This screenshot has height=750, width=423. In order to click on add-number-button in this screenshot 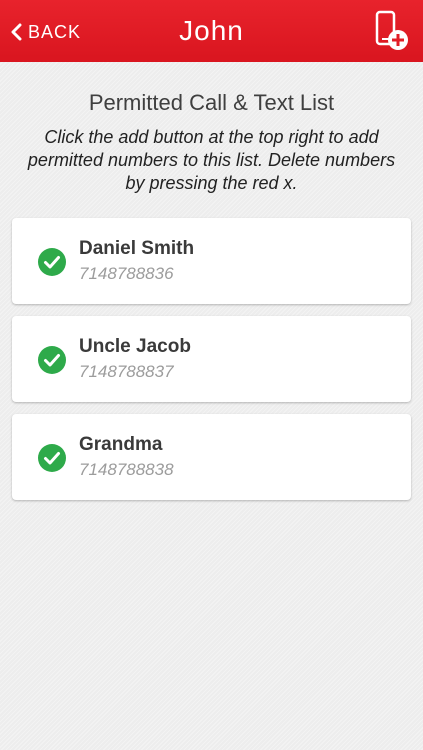, I will do `click(392, 31)`.